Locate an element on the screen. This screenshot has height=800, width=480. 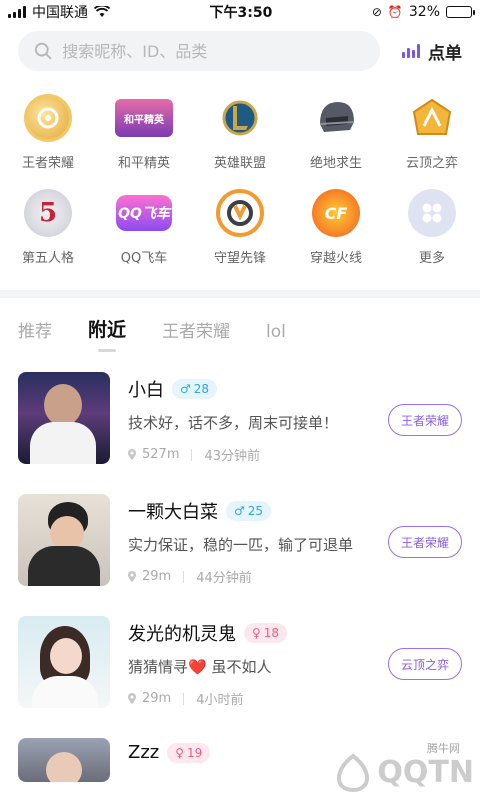
search-bar is located at coordinates (199, 51).